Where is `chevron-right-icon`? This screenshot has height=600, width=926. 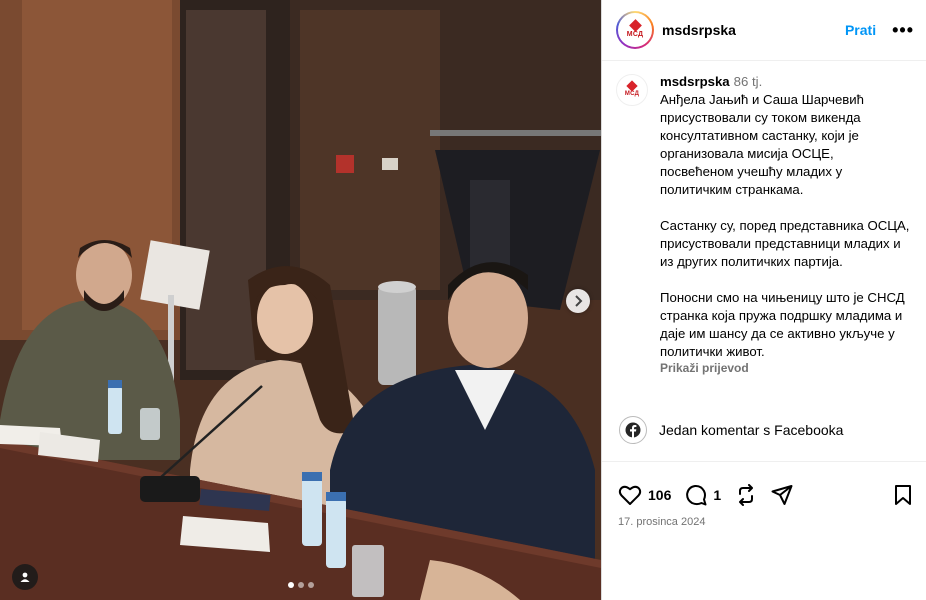 chevron-right-icon is located at coordinates (579, 301).